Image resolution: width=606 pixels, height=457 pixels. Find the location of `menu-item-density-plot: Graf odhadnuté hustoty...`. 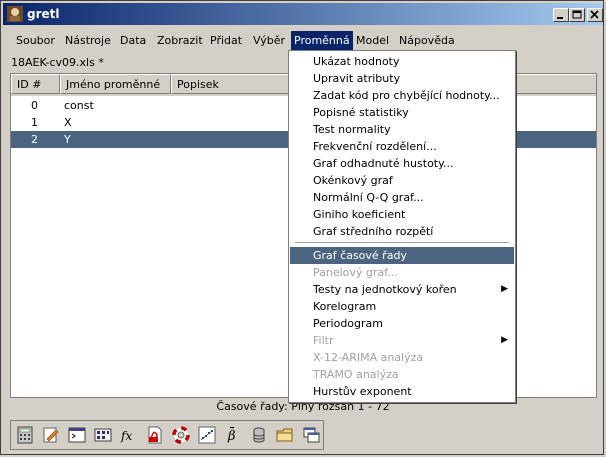

menu-item-density-plot: Graf odhadnuté hustoty... is located at coordinates (402, 163).